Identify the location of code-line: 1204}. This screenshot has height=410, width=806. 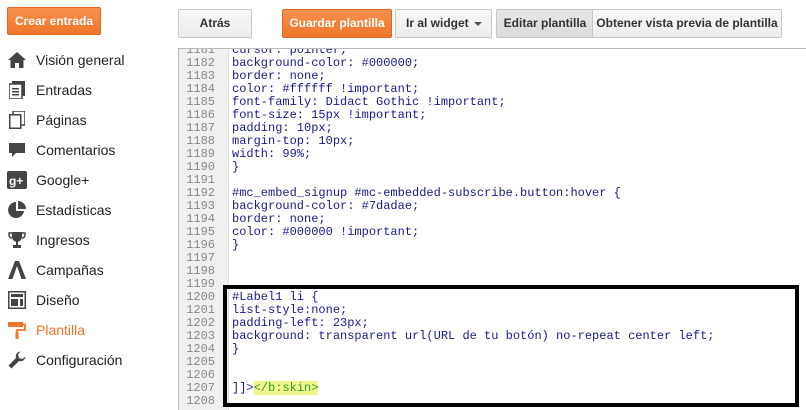
(492, 349).